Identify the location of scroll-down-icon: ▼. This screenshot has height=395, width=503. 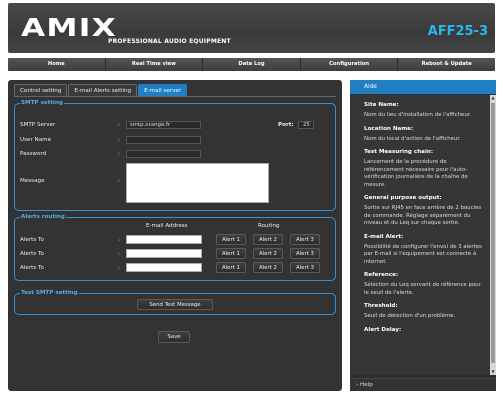
(493, 372).